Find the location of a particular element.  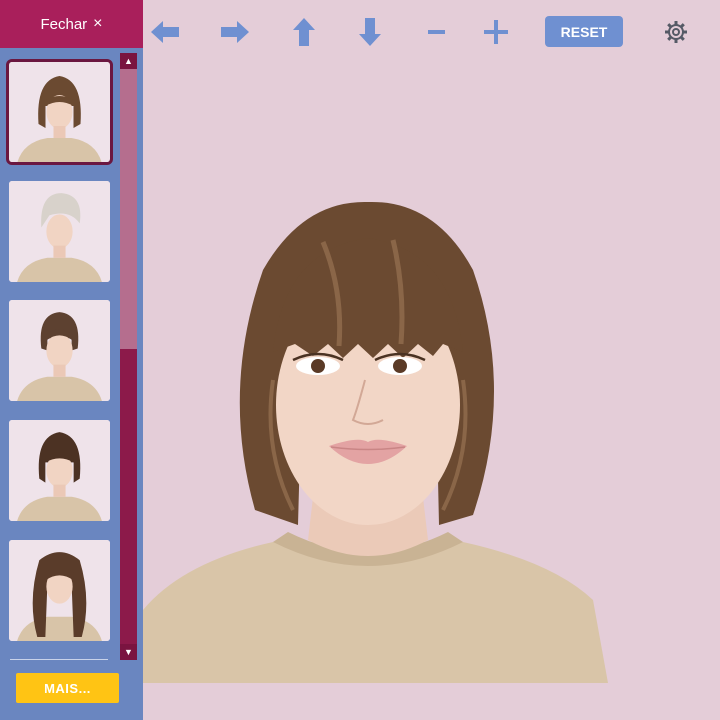

thumbnail-scrollbar: ▲ ▼ is located at coordinates (128, 356).